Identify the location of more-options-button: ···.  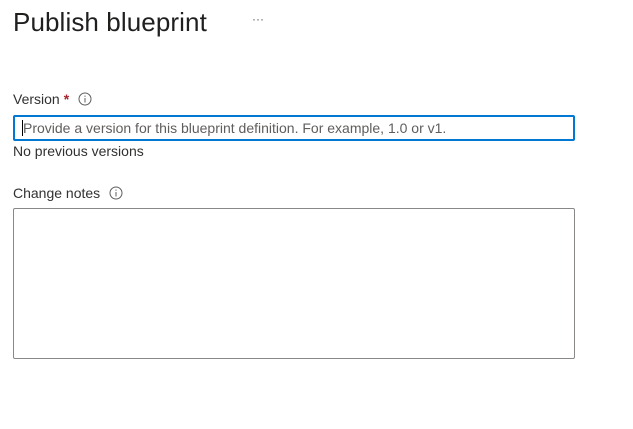
(258, 20).